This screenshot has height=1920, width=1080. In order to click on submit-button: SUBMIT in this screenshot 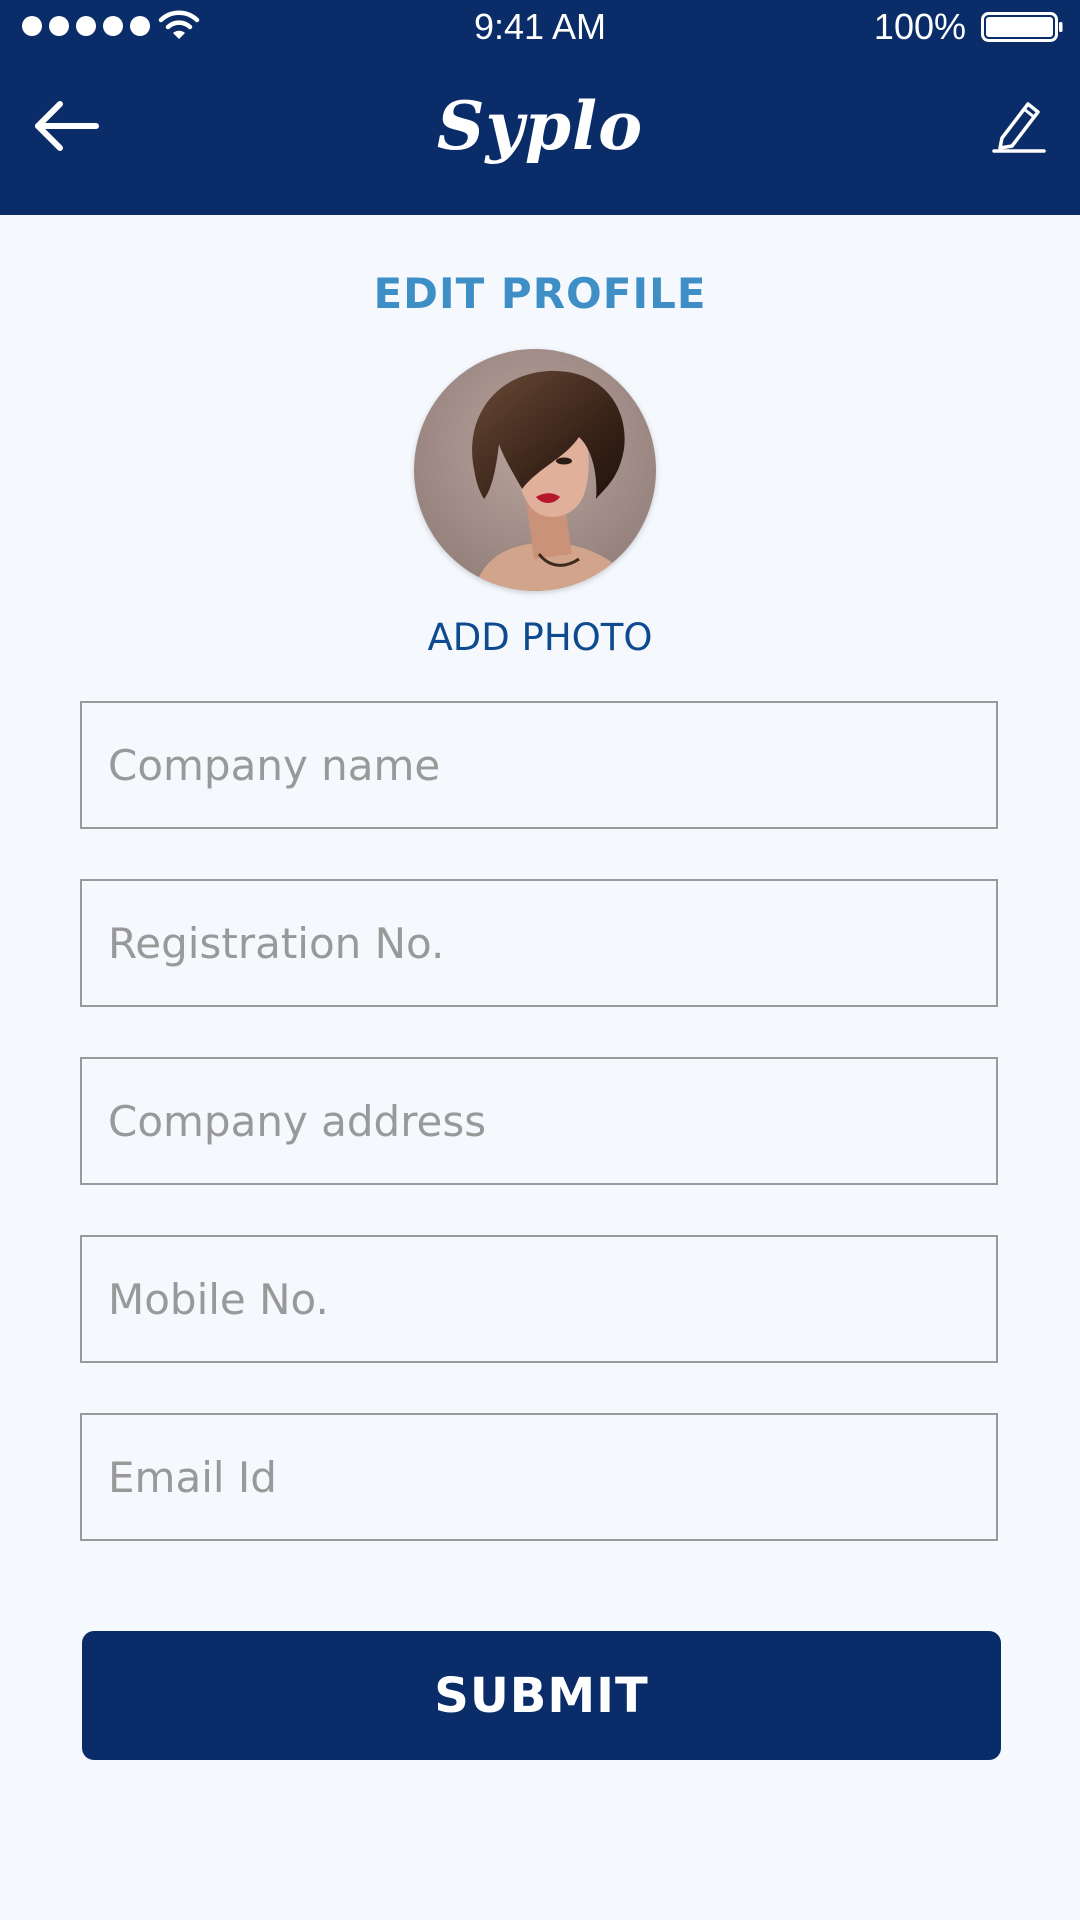, I will do `click(541, 1695)`.